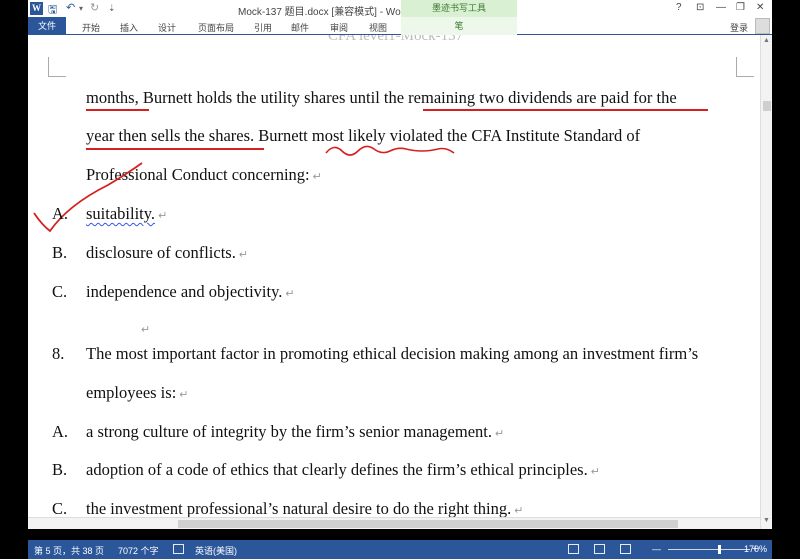  What do you see at coordinates (573, 549) in the screenshot?
I see `read-mode-icon` at bounding box center [573, 549].